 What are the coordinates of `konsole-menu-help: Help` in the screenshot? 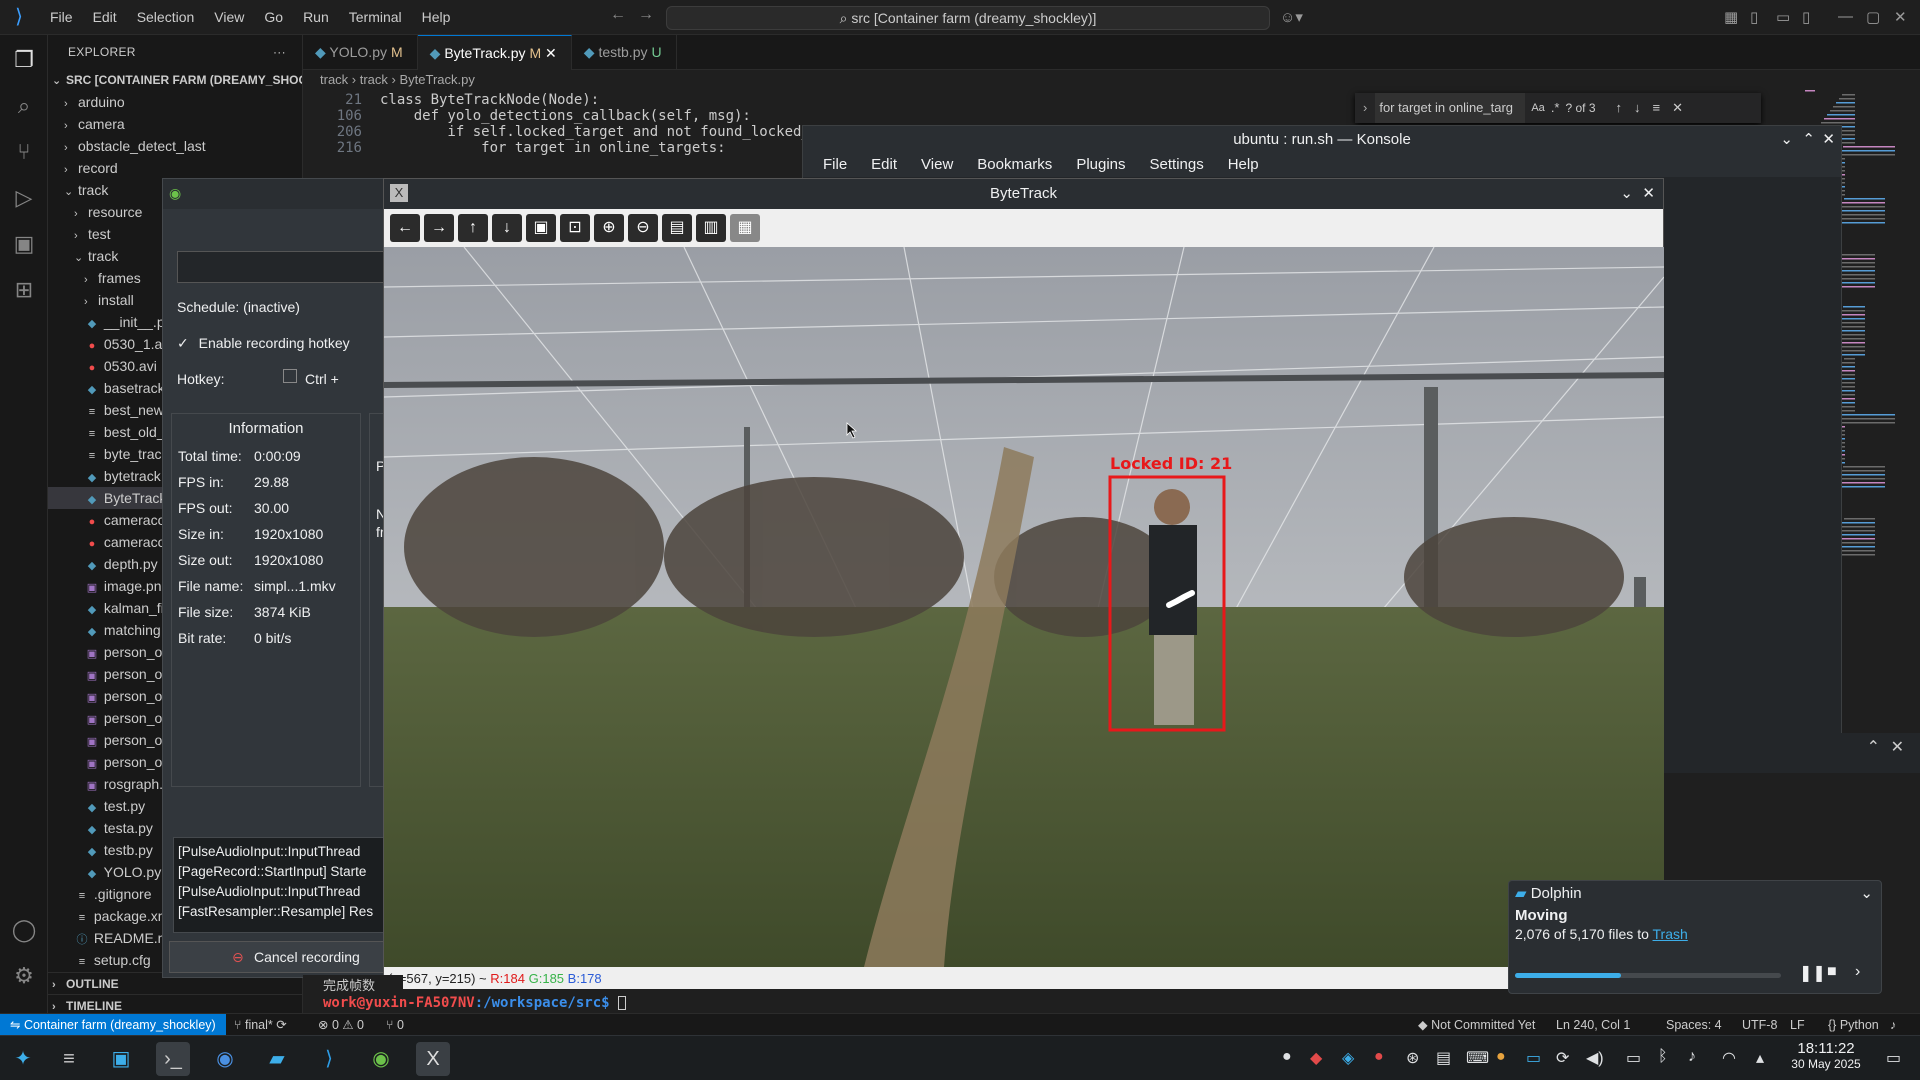 It's located at (1243, 165).